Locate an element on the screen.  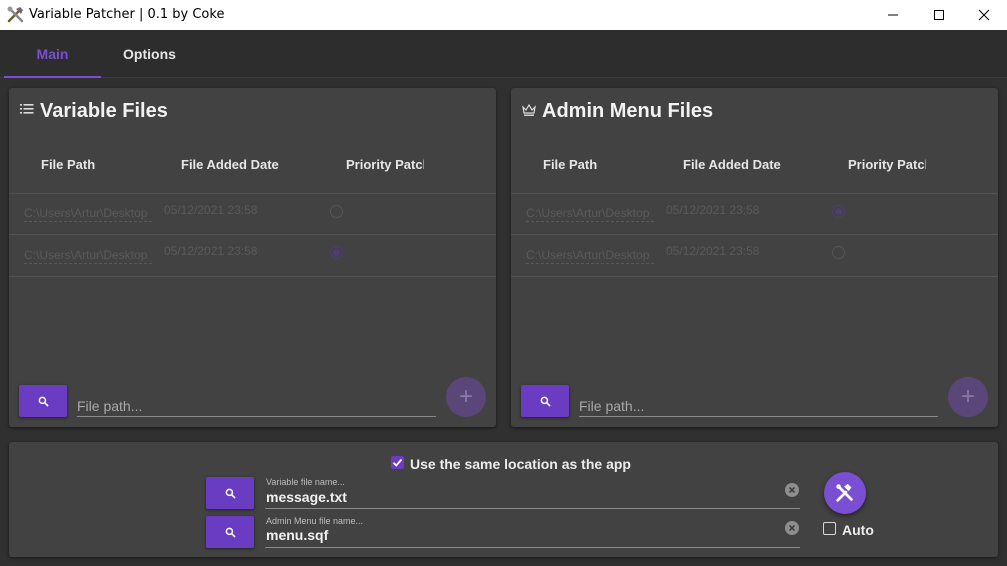
maximize-button is located at coordinates (939, 15).